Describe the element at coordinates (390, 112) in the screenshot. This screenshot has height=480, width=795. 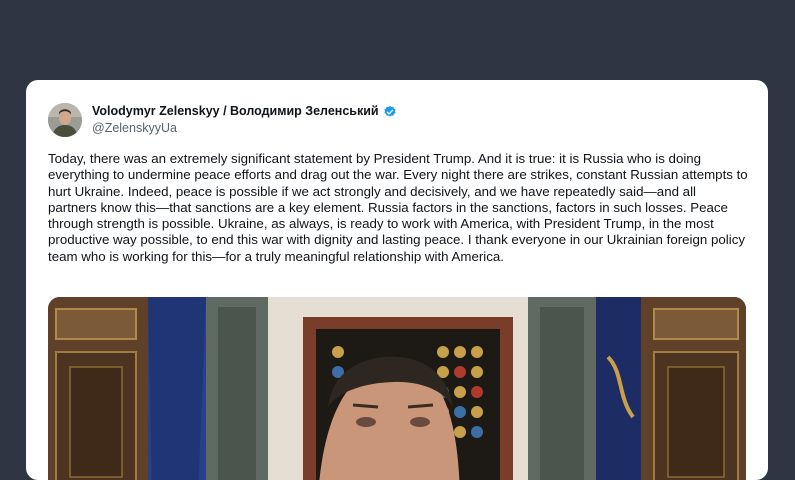
I see `verified-badge-icon` at that location.